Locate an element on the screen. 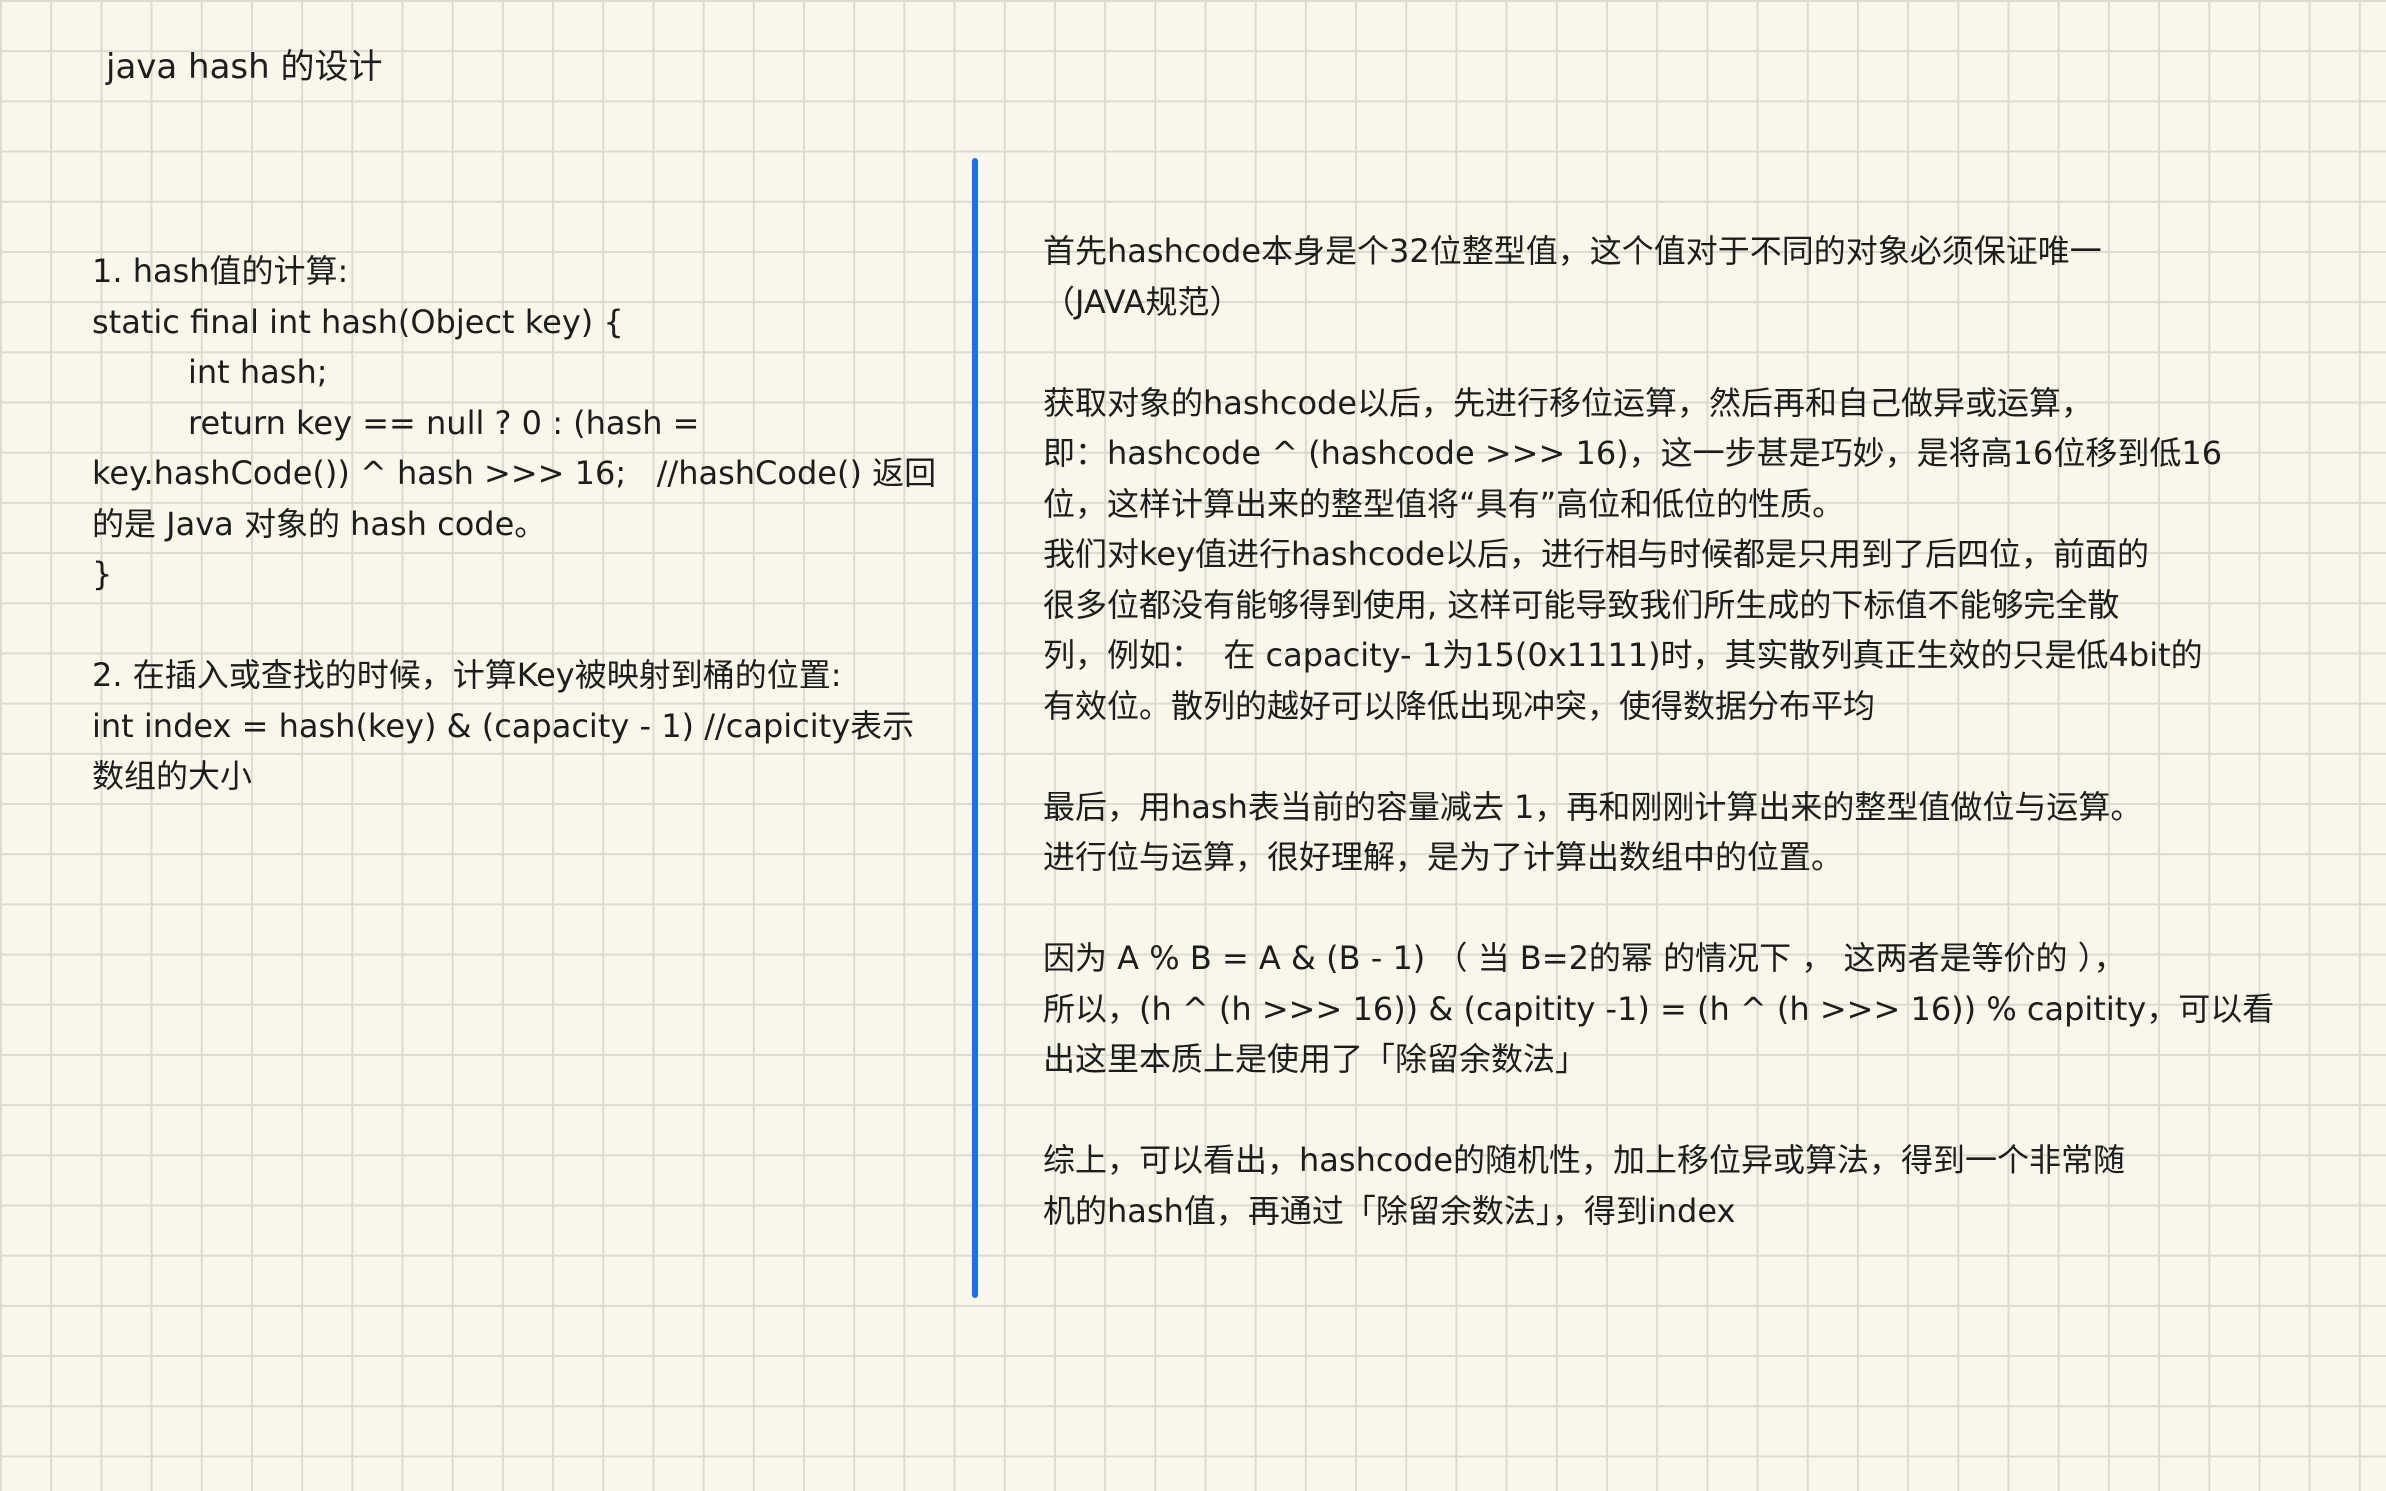 This screenshot has width=2386, height=1491. text-line: 出这里本质上是使用了「除留余数法」 is located at coordinates (1315, 1059).